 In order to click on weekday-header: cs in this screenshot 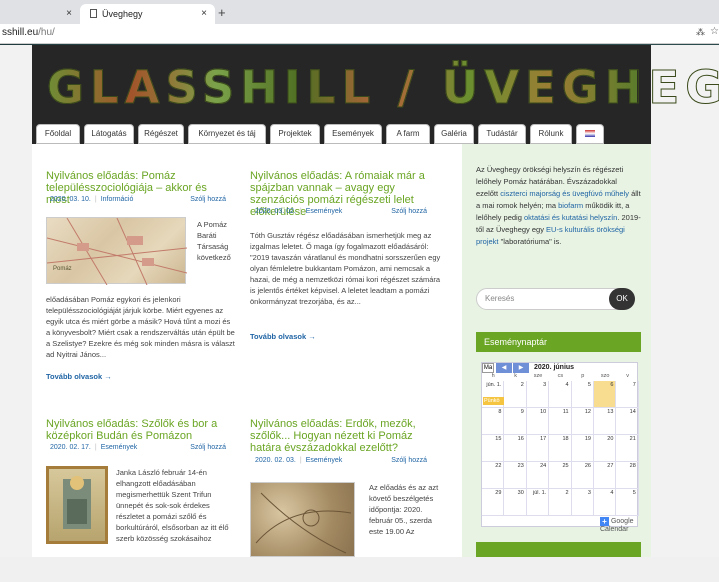, I will do `click(560, 376)`.